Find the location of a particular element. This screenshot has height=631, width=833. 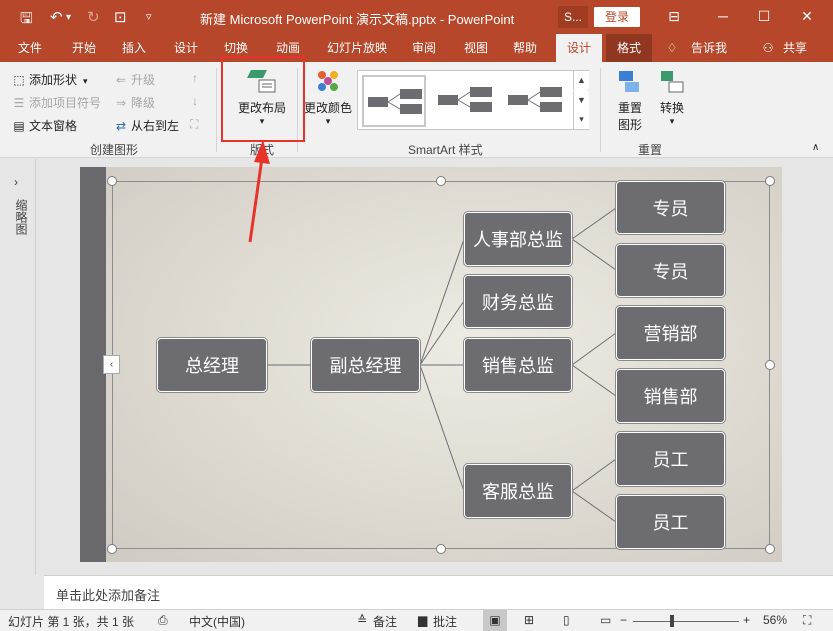

present-icon: ⊡ is located at coordinates (120, 17).